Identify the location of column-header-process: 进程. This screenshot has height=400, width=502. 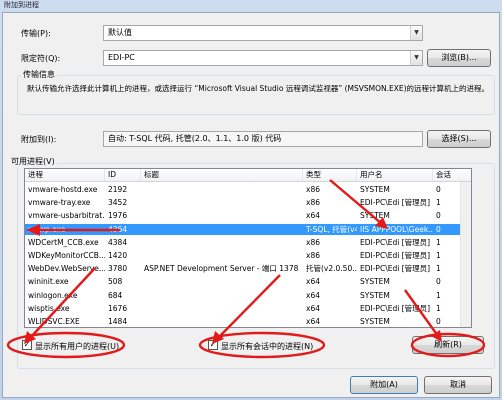
(65, 175).